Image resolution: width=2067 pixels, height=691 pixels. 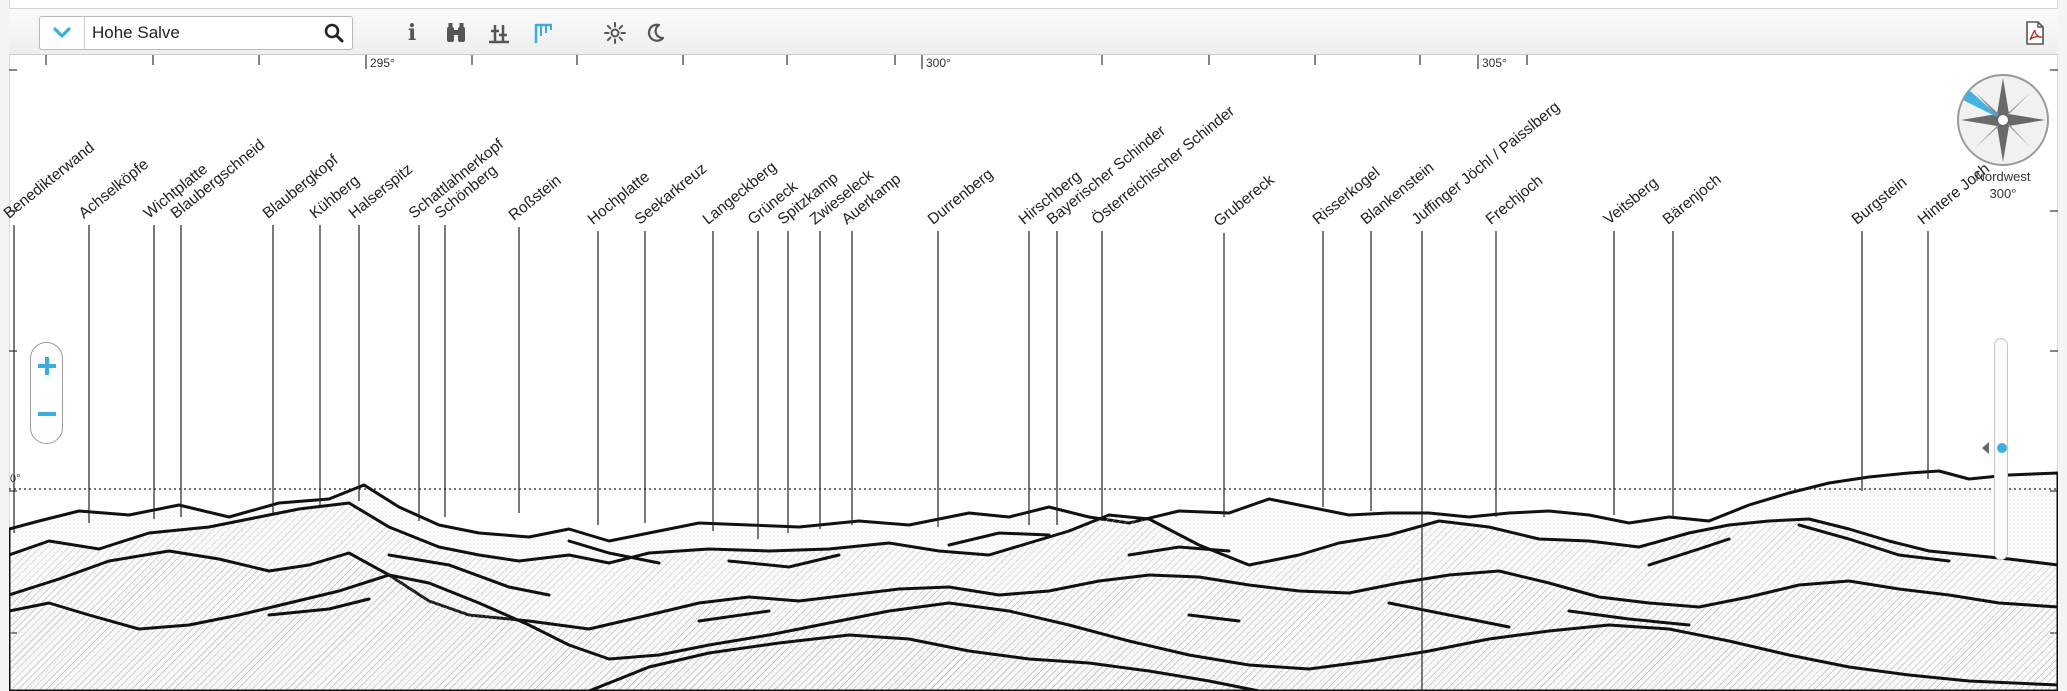 I want to click on zoom-in-button, so click(x=46, y=368).